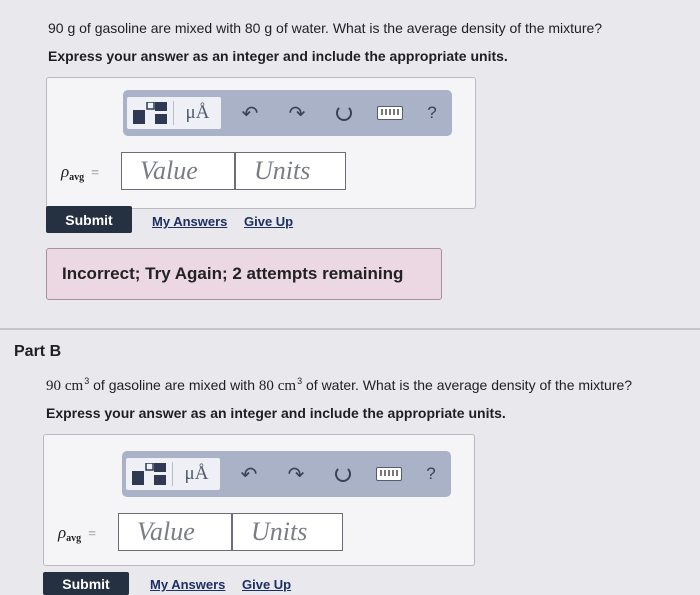 The height and width of the screenshot is (595, 700). What do you see at coordinates (266, 584) in the screenshot?
I see `give-up-link-b: Give Up` at bounding box center [266, 584].